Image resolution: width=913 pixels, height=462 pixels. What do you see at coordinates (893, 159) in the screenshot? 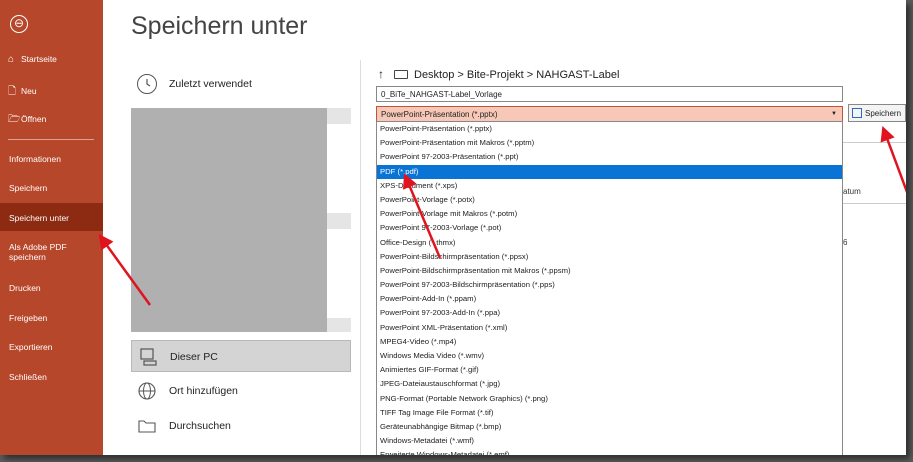
I see `arrow-to-save-button` at bounding box center [893, 159].